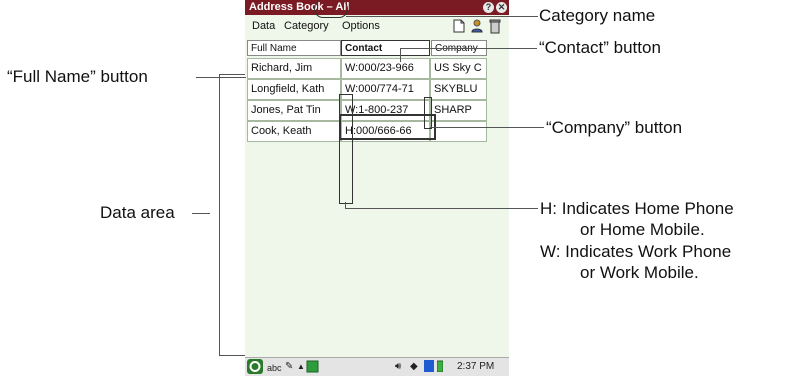 The height and width of the screenshot is (376, 796). I want to click on home-mobile-note: or Home Mobile., so click(642, 229).